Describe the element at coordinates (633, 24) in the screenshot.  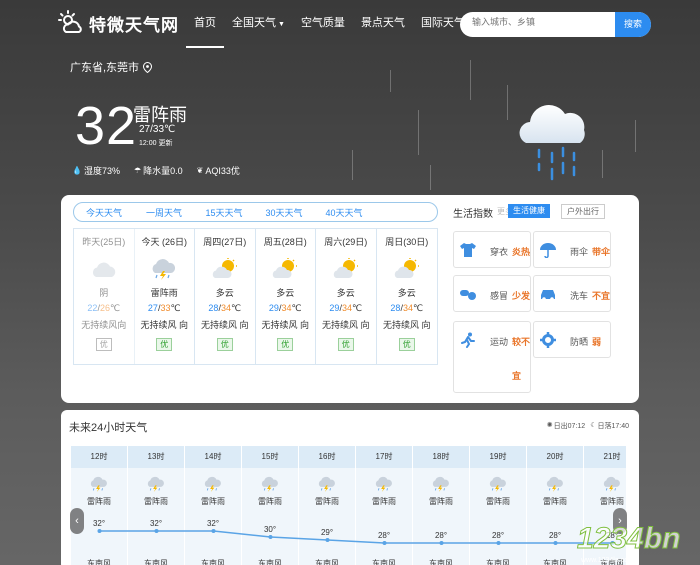
I see `search-button: 搜索` at that location.